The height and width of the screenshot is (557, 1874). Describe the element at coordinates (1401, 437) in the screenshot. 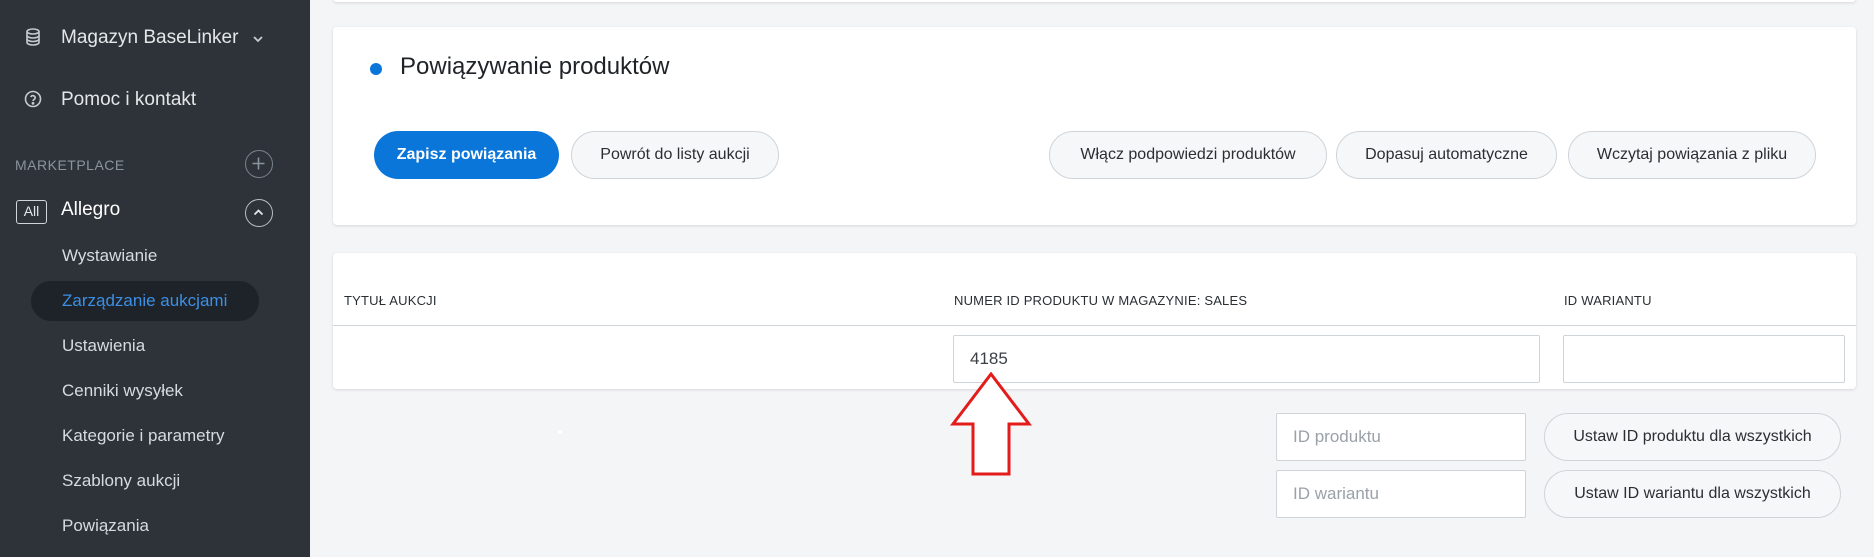

I see `bulk-product-id-input: ID produktu` at that location.